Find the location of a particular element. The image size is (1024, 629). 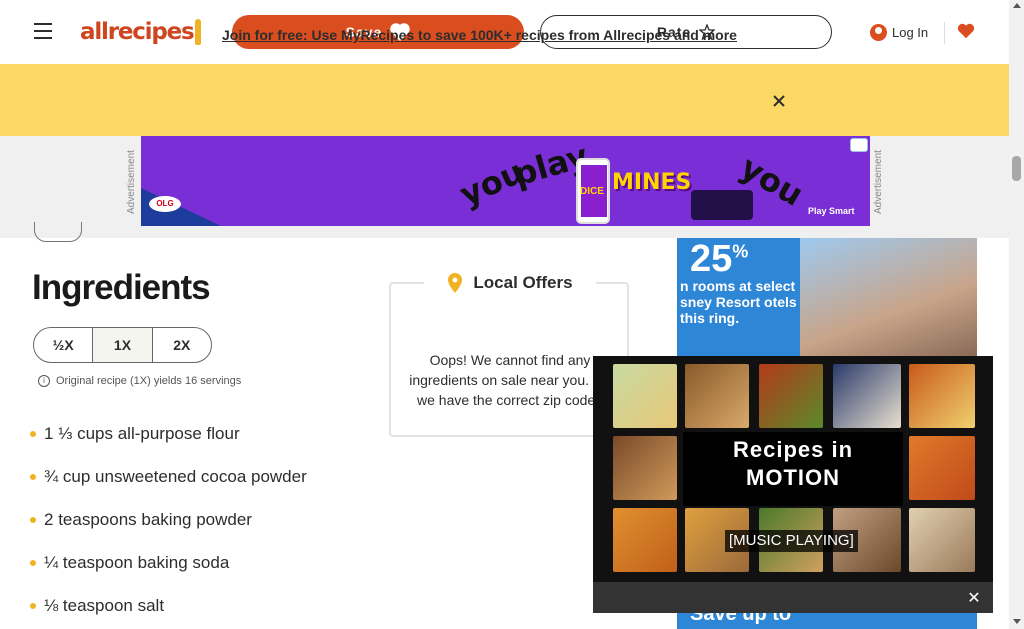

olg-logo: OLG is located at coordinates (165, 204).